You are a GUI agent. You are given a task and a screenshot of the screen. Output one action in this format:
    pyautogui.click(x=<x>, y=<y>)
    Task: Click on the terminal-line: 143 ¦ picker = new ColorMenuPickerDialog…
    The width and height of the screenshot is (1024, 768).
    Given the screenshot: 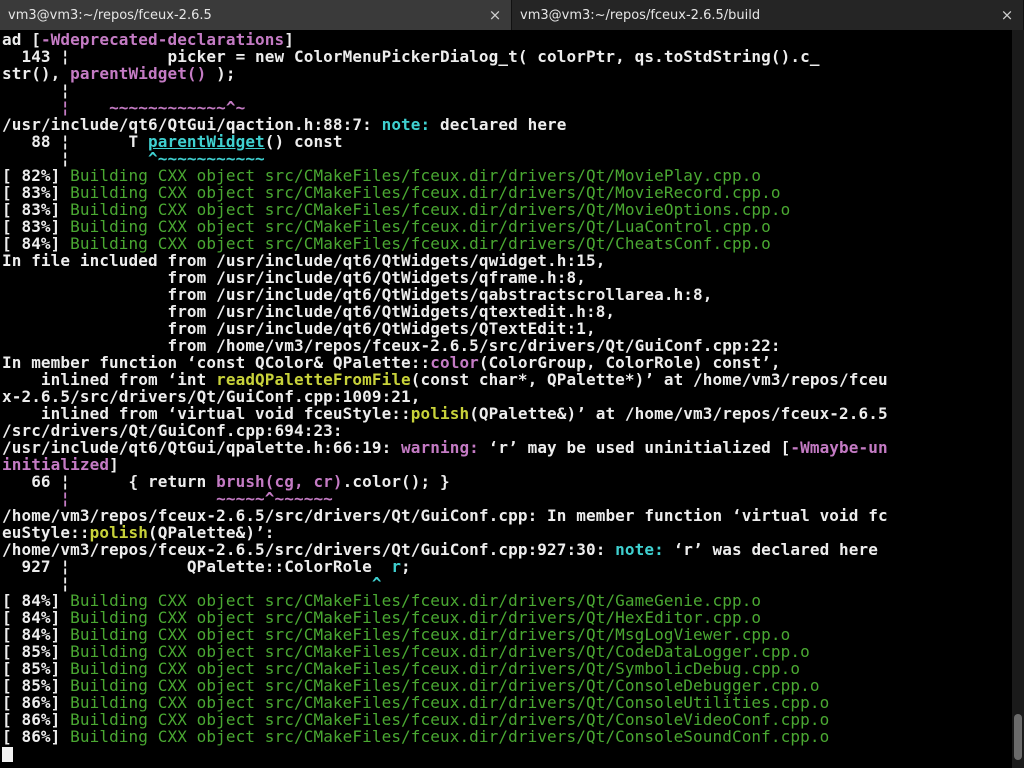 What is the action you would take?
    pyautogui.click(x=507, y=56)
    